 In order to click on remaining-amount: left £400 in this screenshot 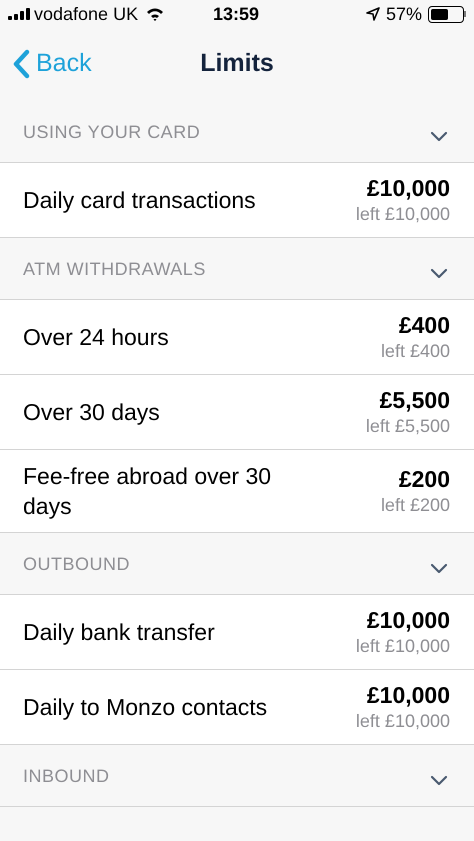, I will do `click(415, 351)`.